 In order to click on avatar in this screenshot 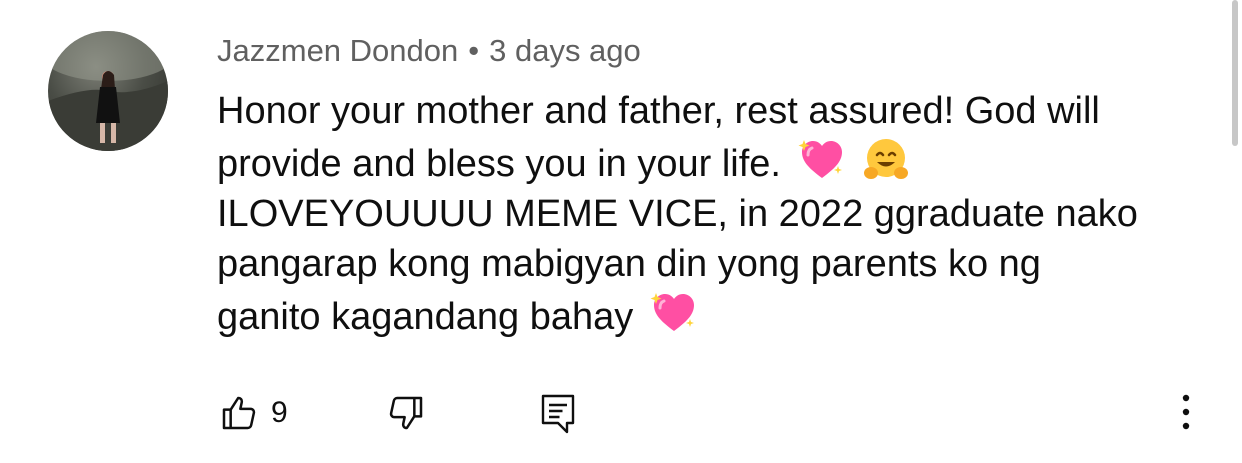, I will do `click(108, 91)`.